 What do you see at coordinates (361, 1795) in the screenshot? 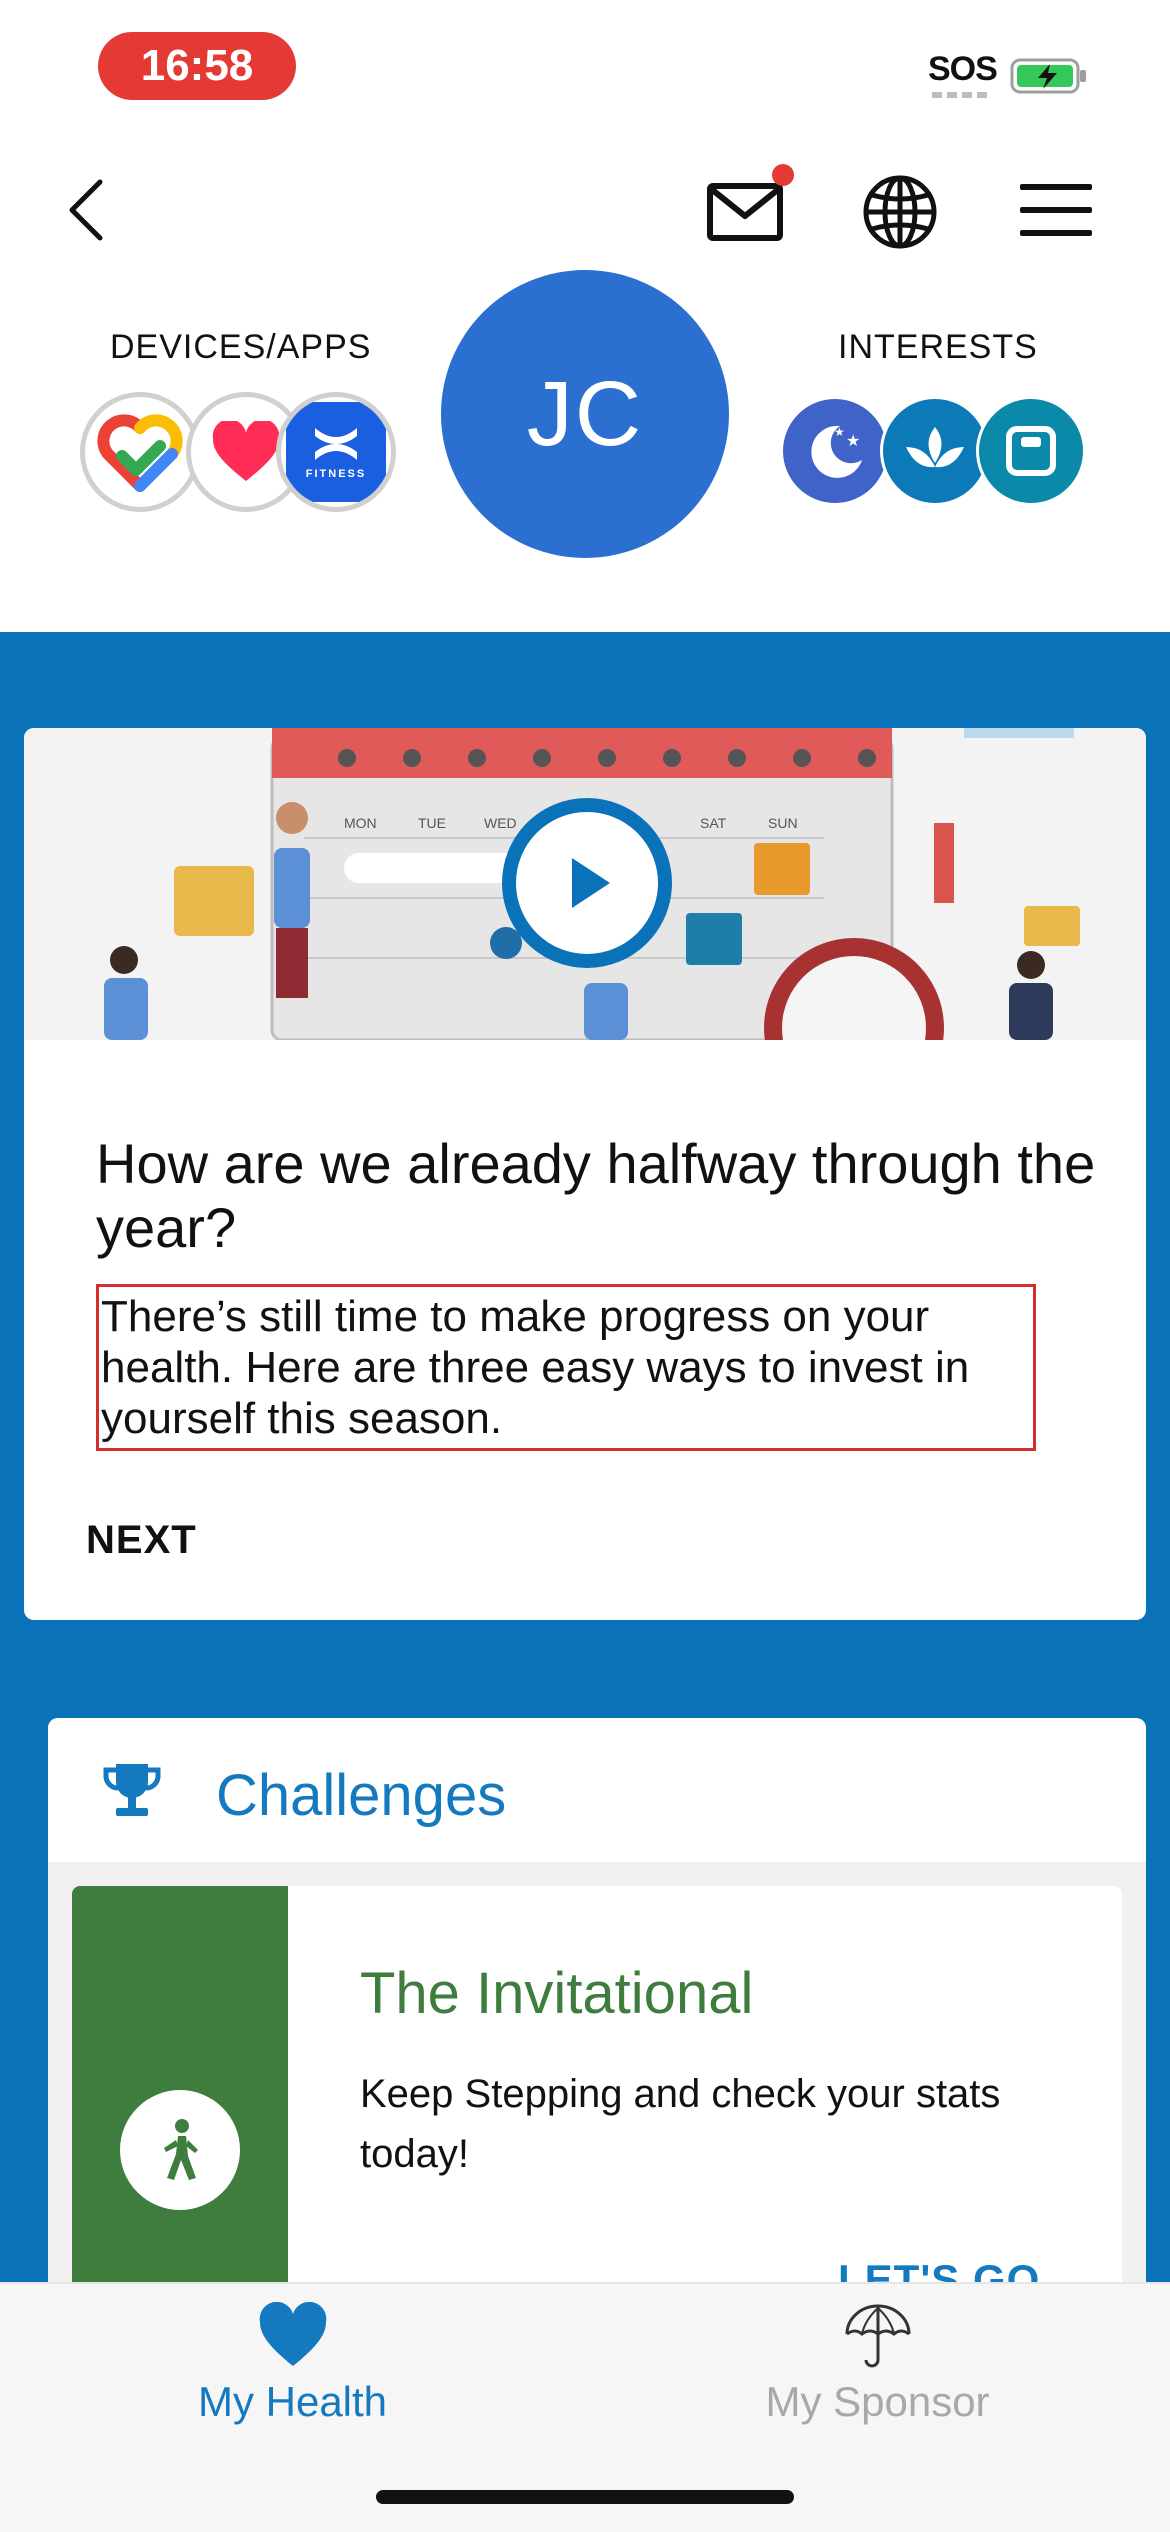
I see `challenges-title: Challenges` at bounding box center [361, 1795].